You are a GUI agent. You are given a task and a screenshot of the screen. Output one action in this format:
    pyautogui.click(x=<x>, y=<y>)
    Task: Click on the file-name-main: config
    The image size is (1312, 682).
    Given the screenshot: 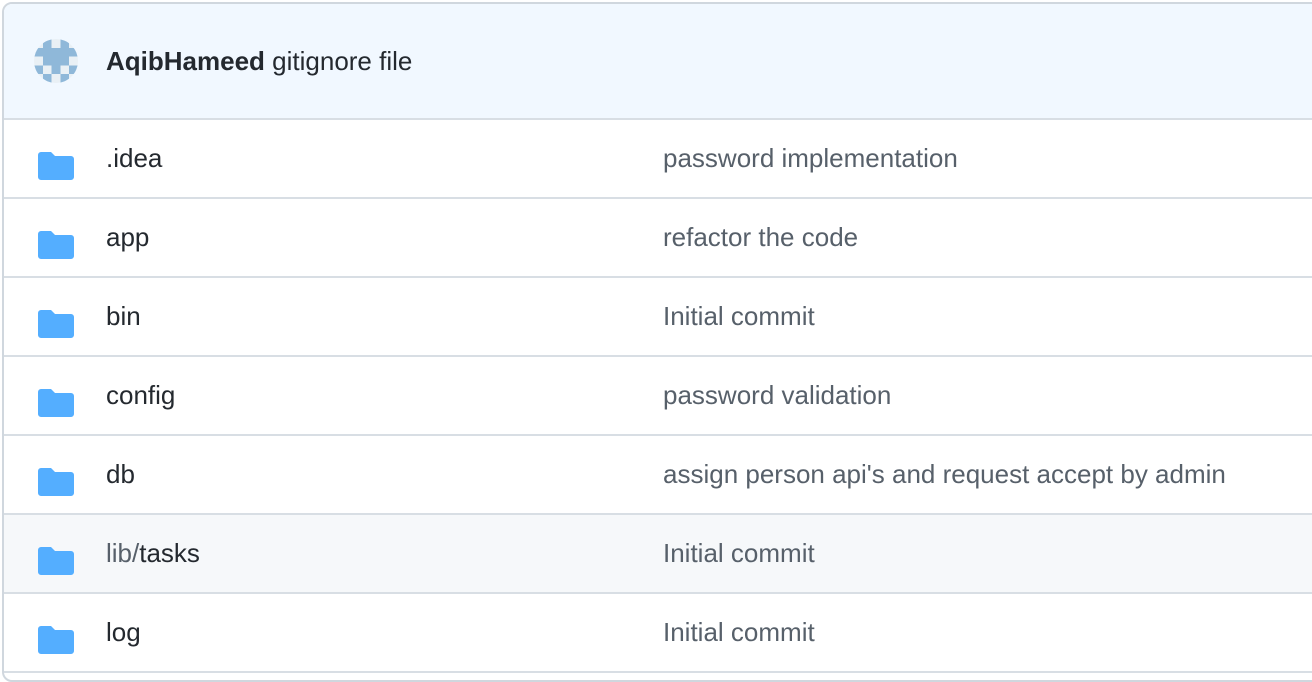 What is the action you would take?
    pyautogui.click(x=141, y=395)
    